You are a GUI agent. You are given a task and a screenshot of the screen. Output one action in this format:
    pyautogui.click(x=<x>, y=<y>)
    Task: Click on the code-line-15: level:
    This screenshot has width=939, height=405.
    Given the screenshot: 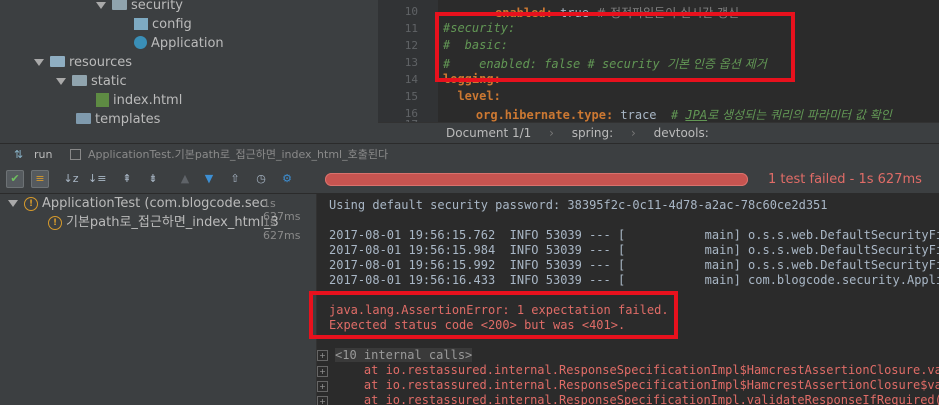 What is the action you would take?
    pyautogui.click(x=472, y=96)
    